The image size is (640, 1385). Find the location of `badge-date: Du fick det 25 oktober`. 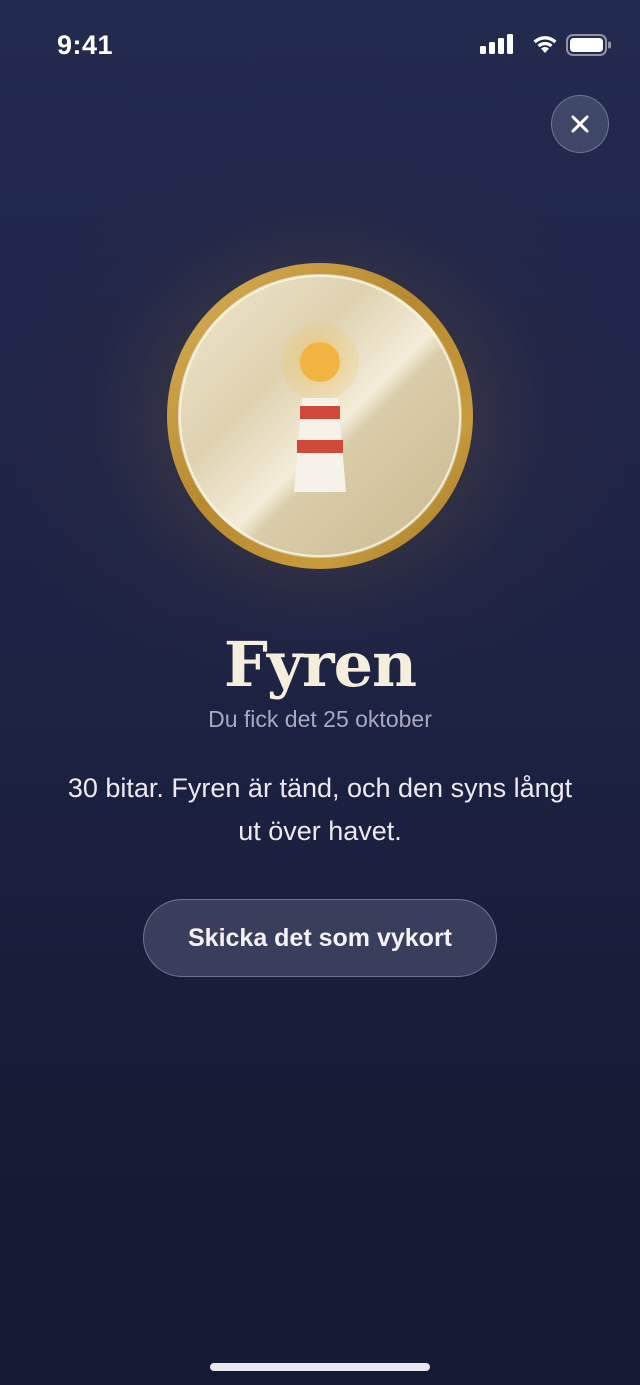

badge-date: Du fick det 25 oktober is located at coordinates (320, 719).